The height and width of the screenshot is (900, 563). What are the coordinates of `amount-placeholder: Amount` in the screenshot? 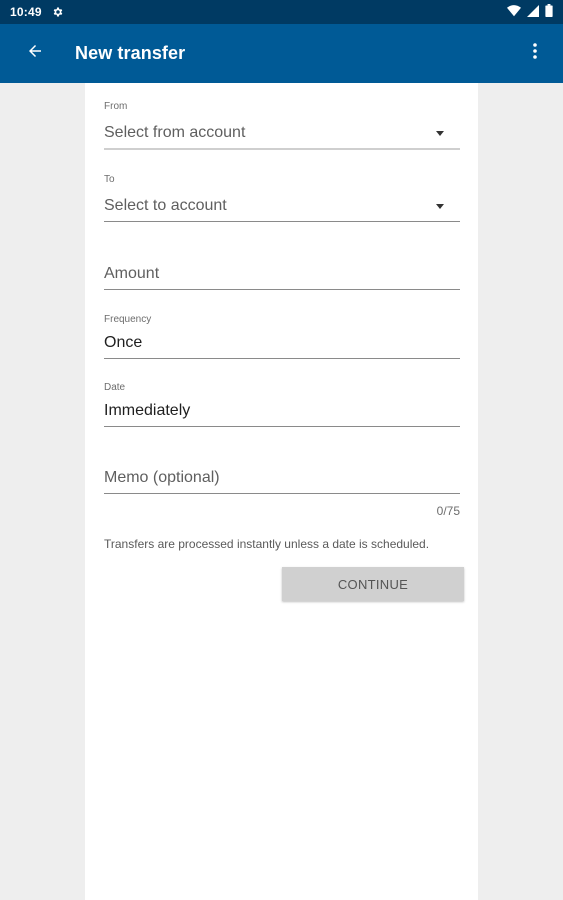 It's located at (132, 273).